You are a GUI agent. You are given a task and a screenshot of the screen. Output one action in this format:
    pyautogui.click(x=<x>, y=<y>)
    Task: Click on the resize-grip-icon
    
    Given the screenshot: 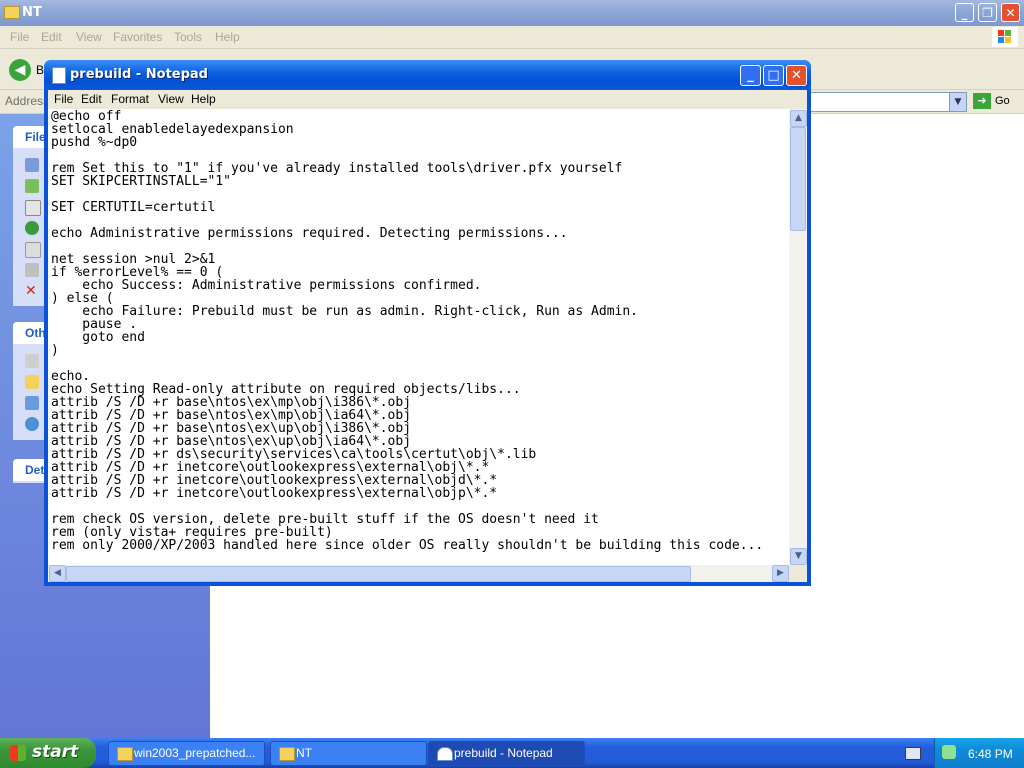 What is the action you would take?
    pyautogui.click(x=798, y=573)
    